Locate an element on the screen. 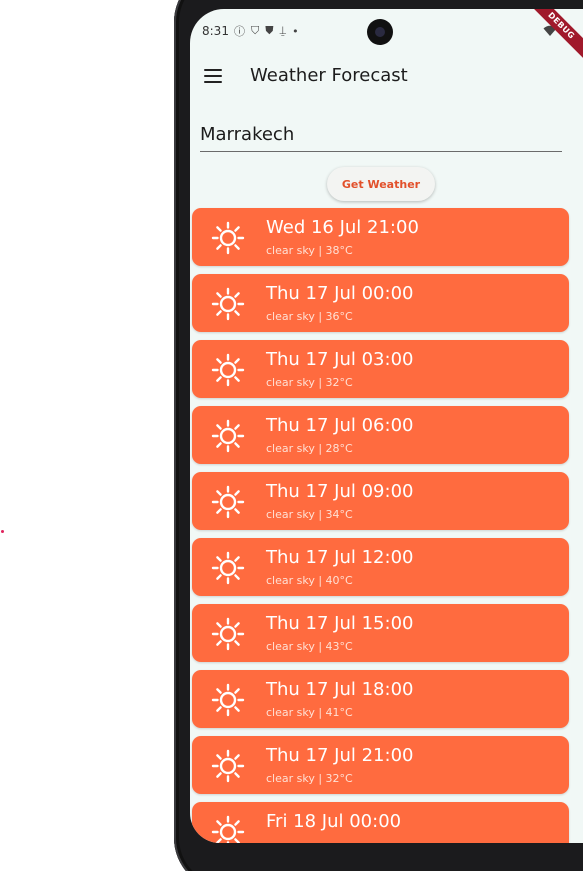 The width and height of the screenshot is (583, 871). forecast-datetime: Fri 18 Jul 00:00 is located at coordinates (334, 821).